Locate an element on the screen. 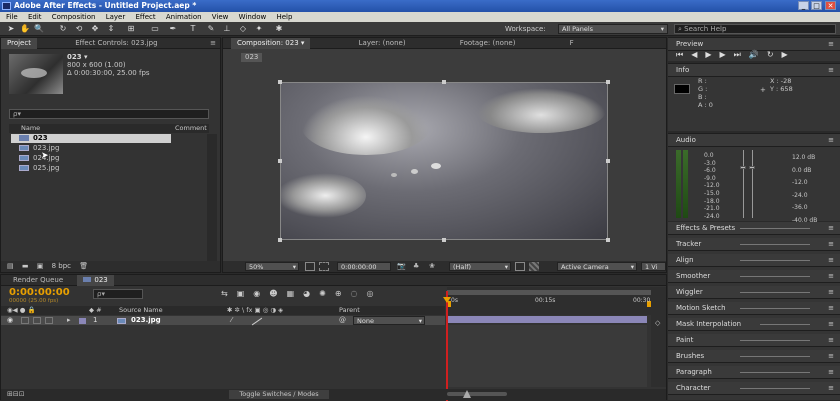 The image size is (840, 401). layer-source-name: 023.jpg is located at coordinates (146, 320).